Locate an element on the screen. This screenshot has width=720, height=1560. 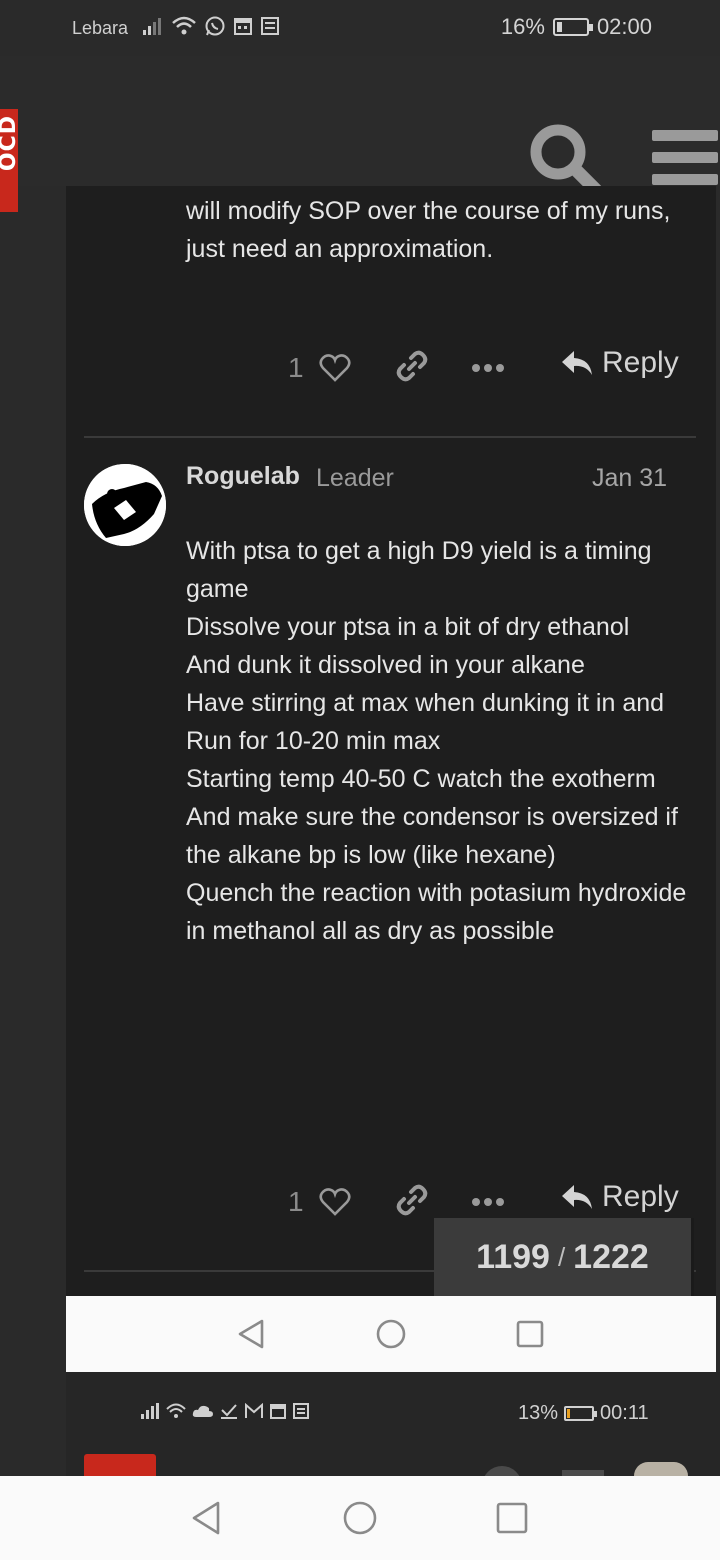
avatar-partial is located at coordinates (661, 1469).